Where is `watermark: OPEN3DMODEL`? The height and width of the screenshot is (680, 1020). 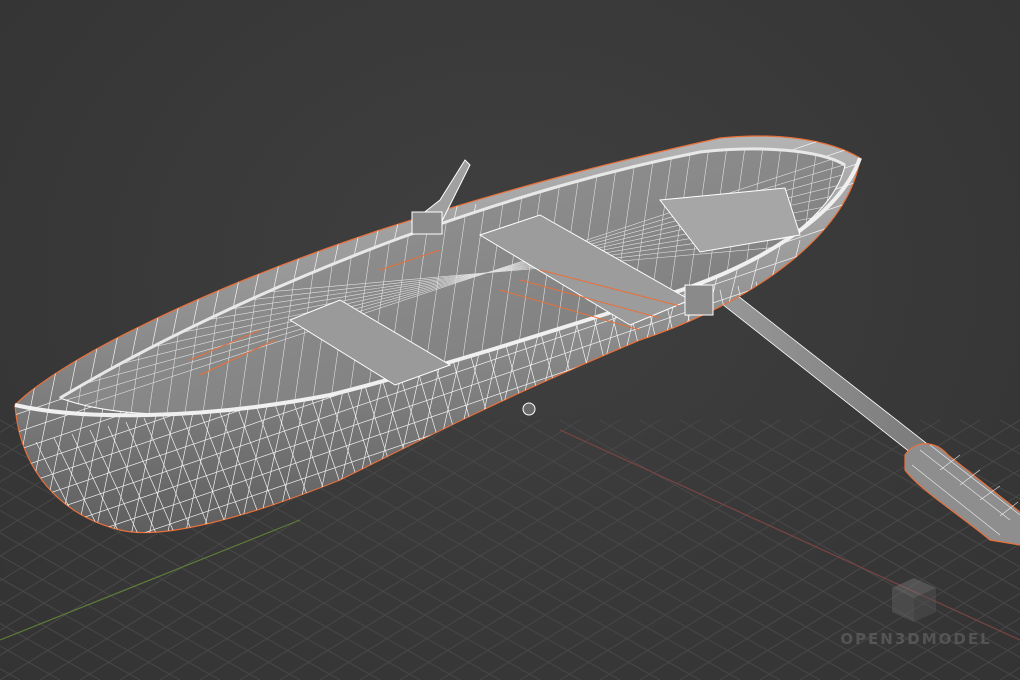 watermark: OPEN3DMODEL is located at coordinates (916, 610).